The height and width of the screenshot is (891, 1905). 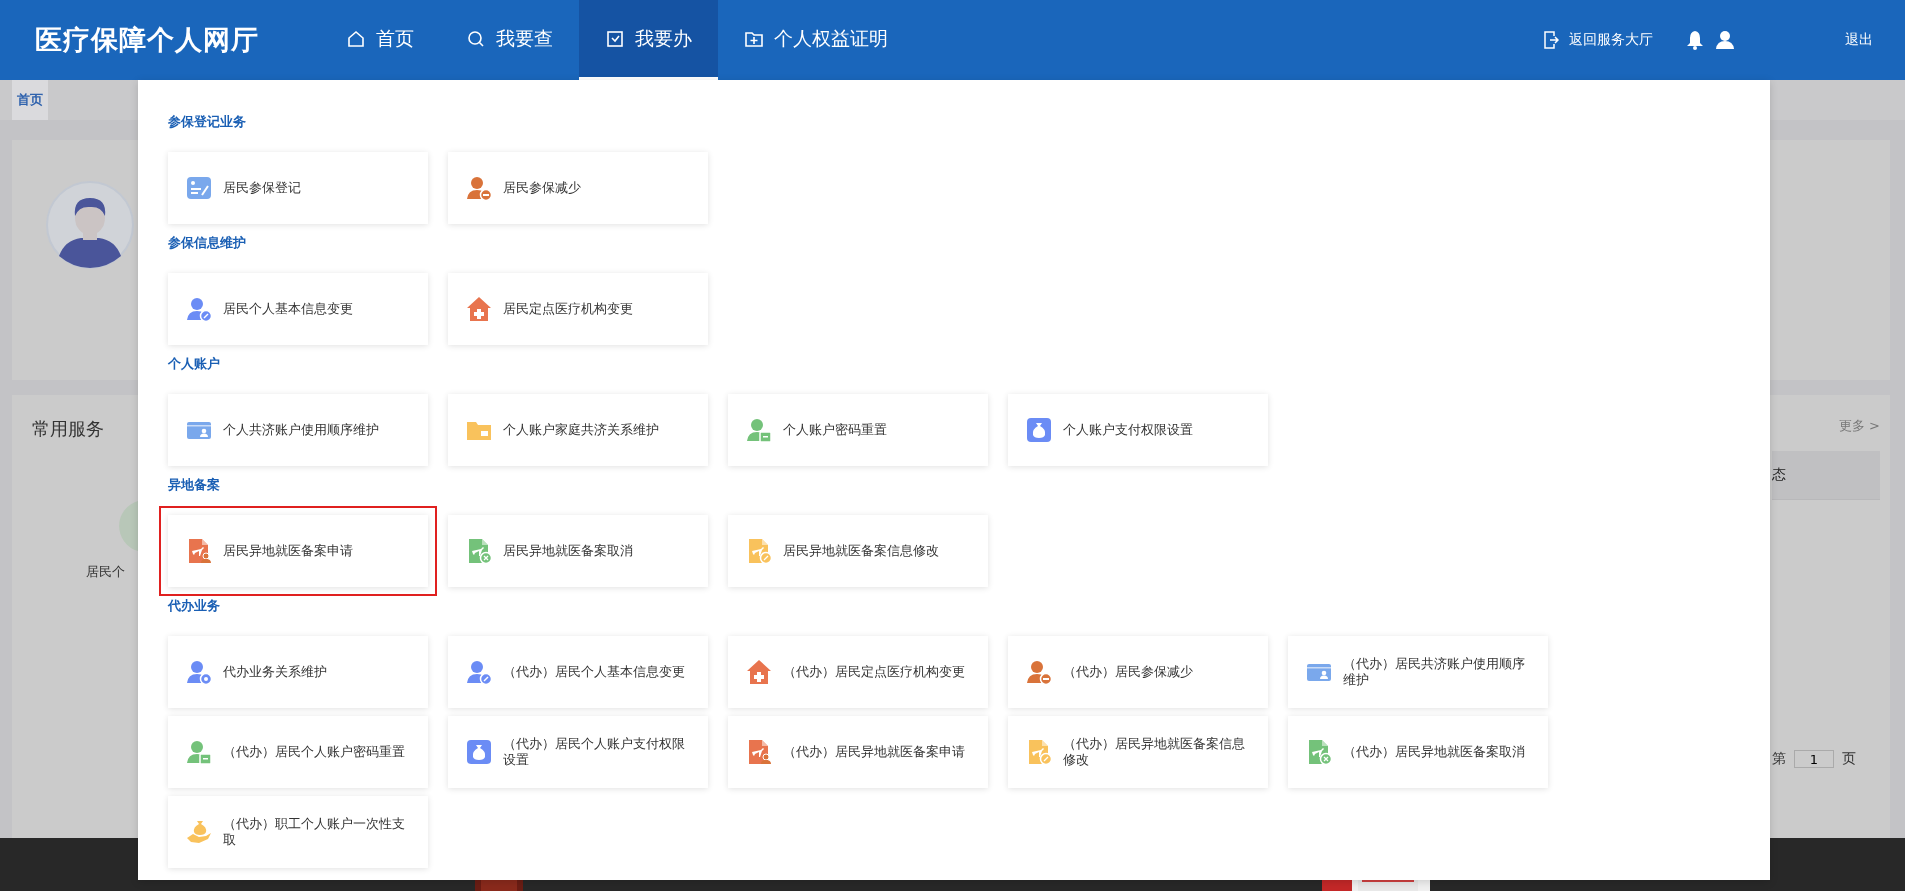 I want to click on section-title: 参保登记业务, so click(x=207, y=122).